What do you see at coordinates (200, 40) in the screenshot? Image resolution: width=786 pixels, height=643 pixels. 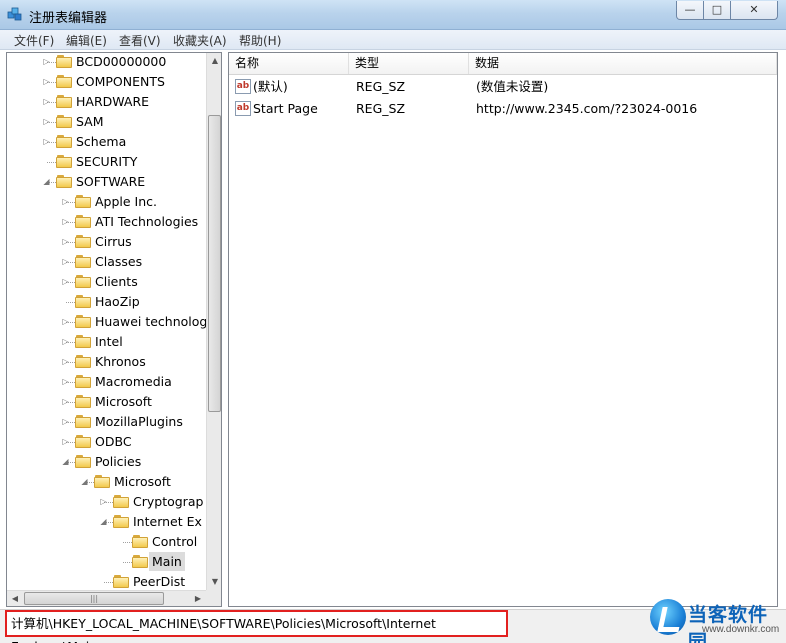 I see `menu-favorites: 收藏夹(A)` at bounding box center [200, 40].